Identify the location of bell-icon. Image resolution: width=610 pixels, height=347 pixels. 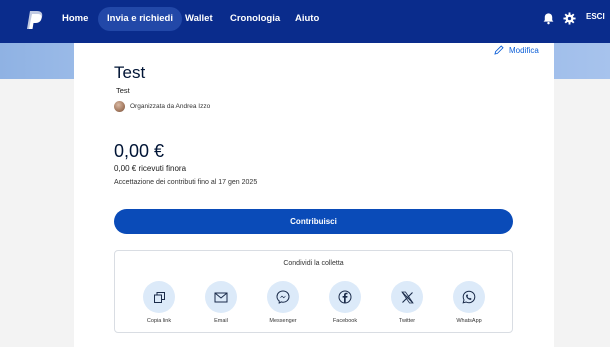
(548, 18).